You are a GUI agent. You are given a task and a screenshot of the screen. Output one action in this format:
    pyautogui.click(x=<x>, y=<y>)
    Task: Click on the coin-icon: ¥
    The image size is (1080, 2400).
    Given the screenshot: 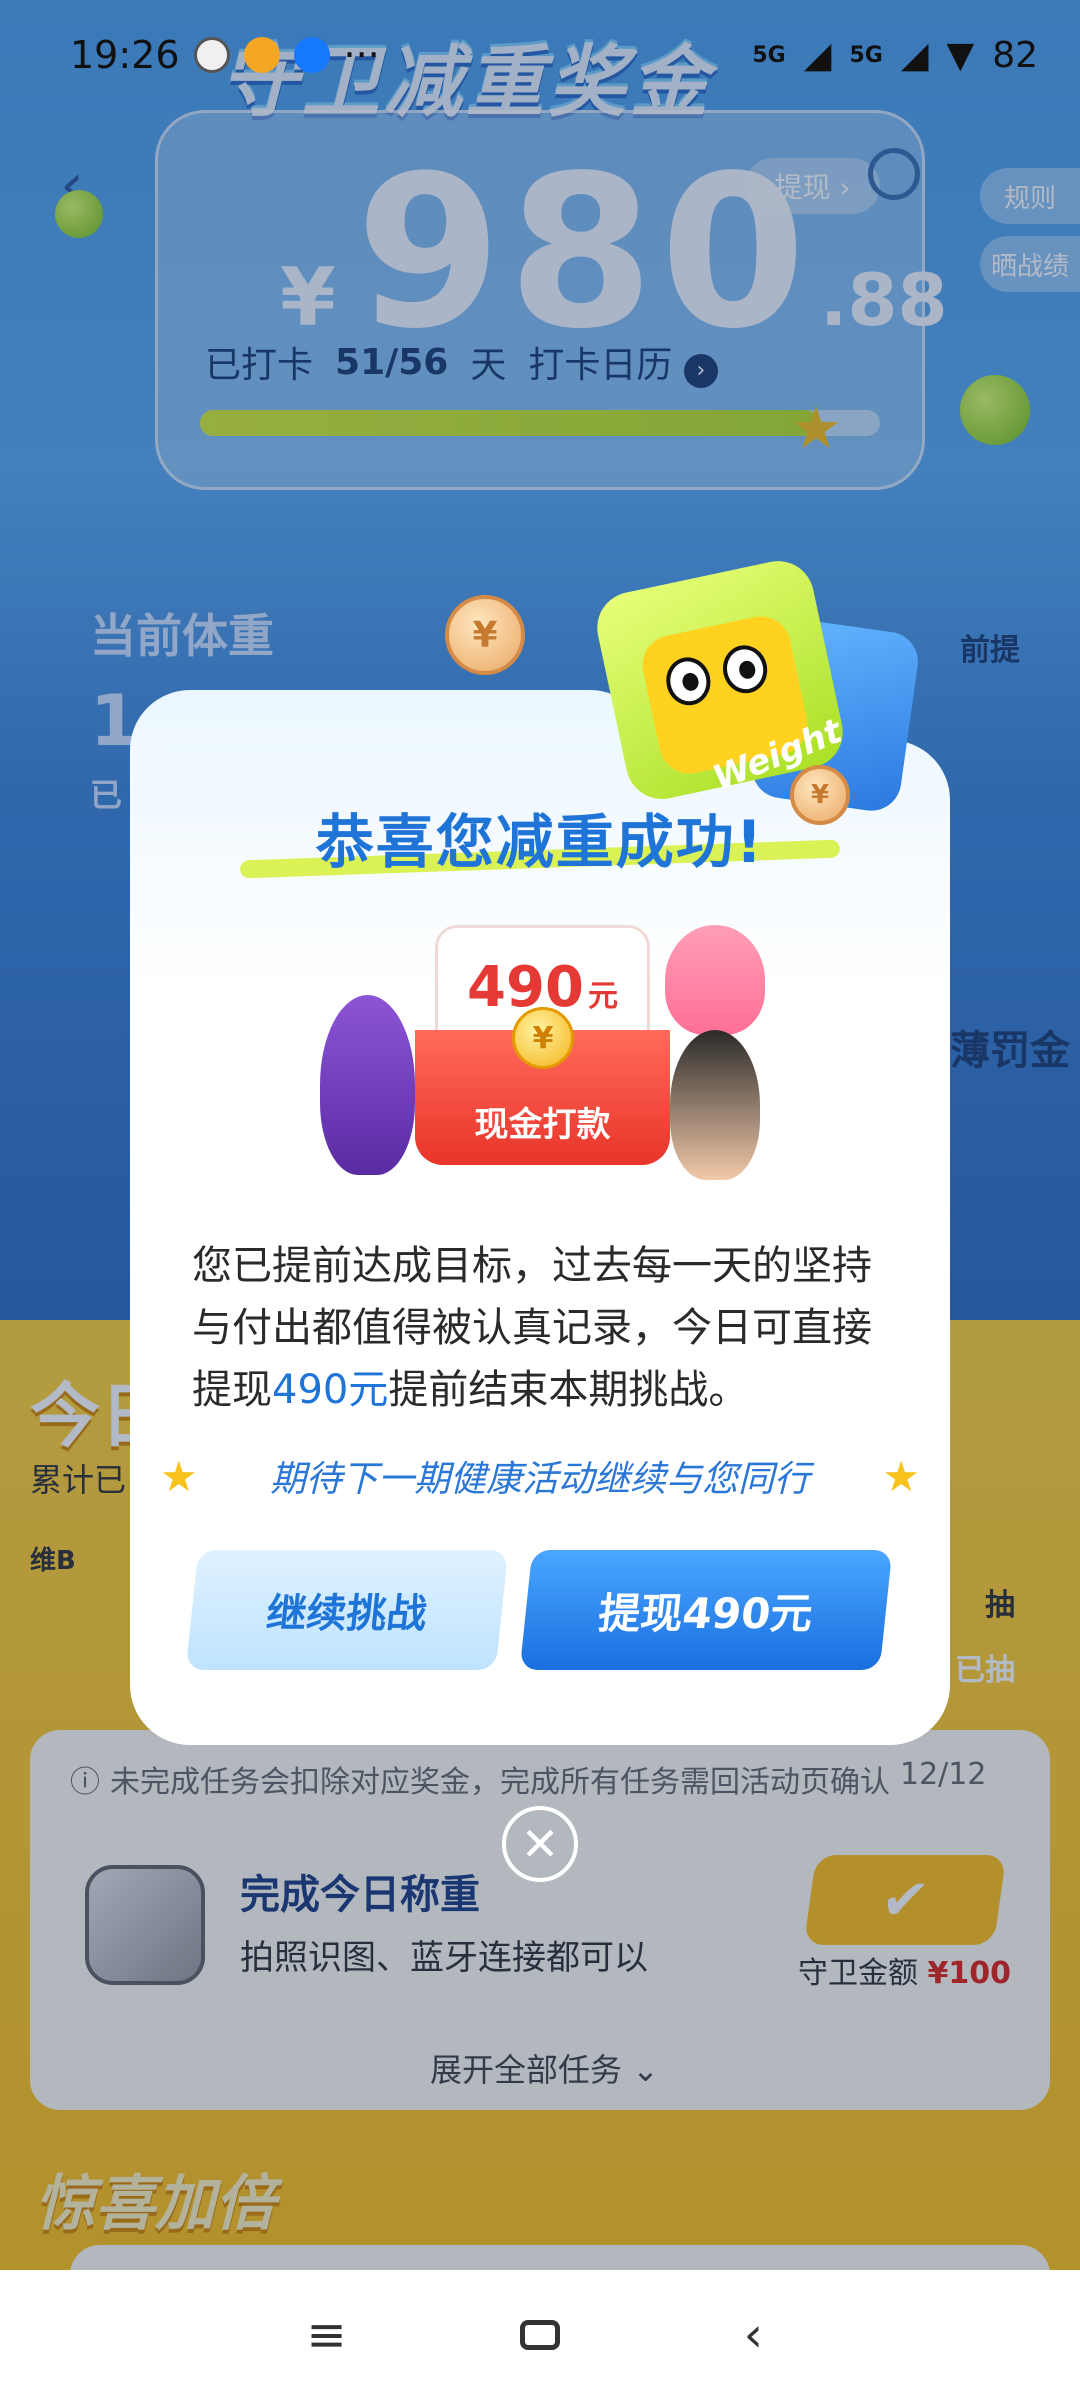 What is the action you would take?
    pyautogui.click(x=485, y=635)
    